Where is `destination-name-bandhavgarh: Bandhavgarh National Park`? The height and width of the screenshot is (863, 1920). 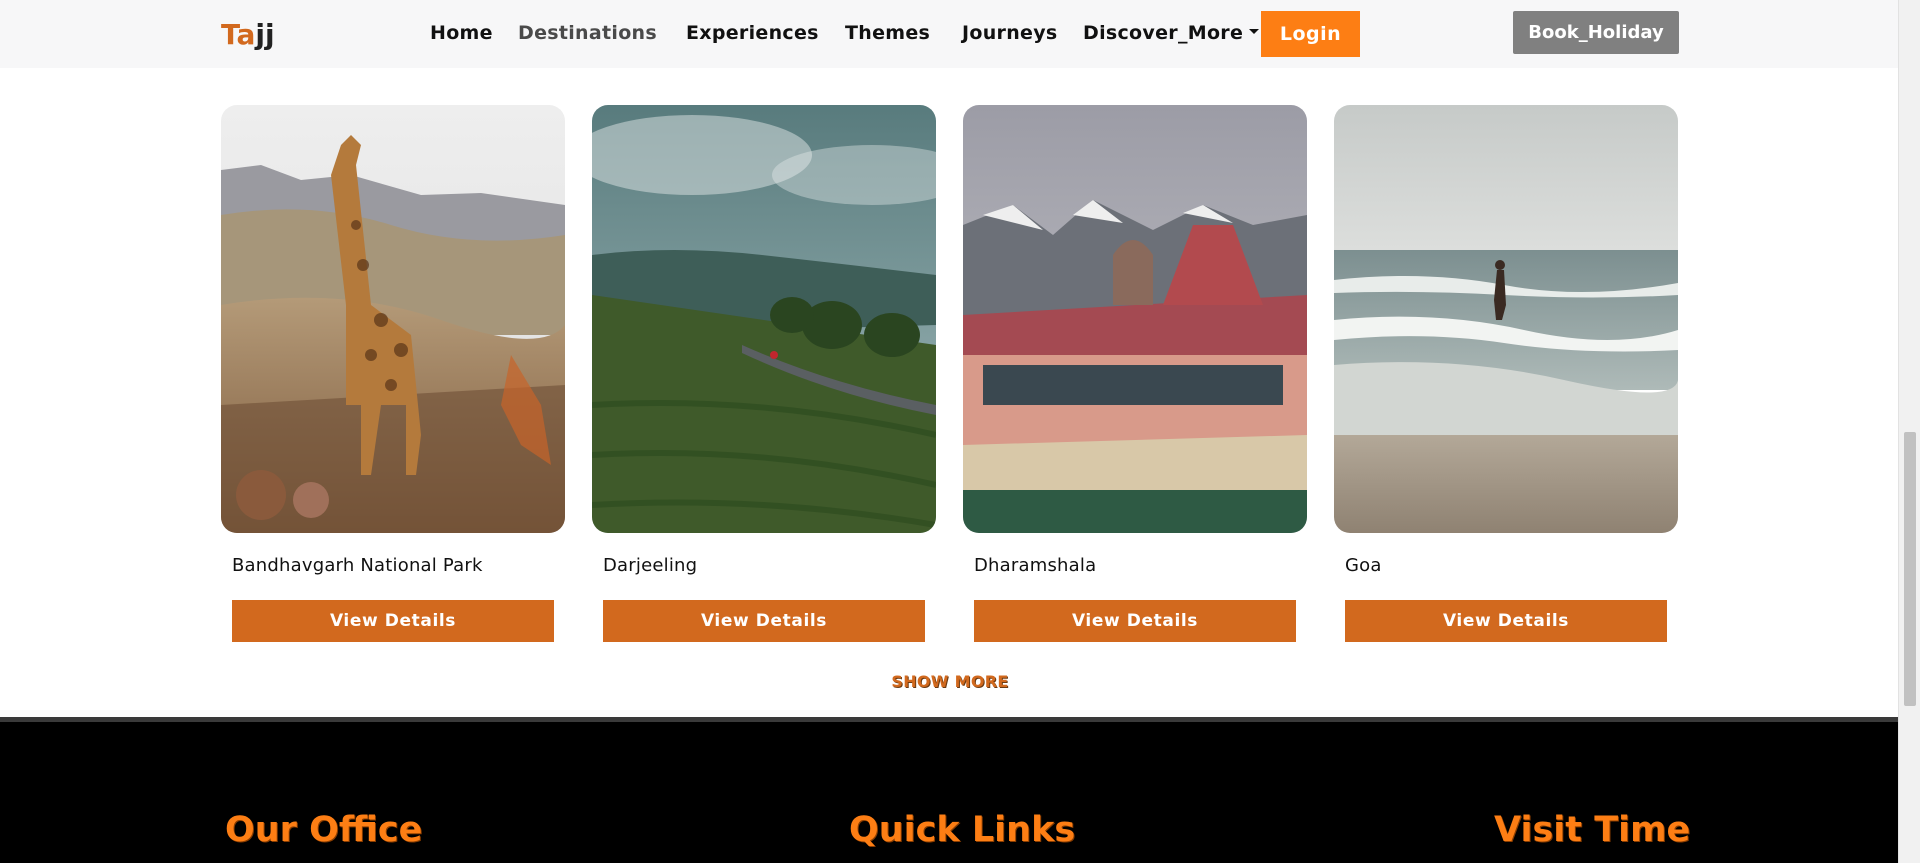 destination-name-bandhavgarh: Bandhavgarh National Park is located at coordinates (357, 565).